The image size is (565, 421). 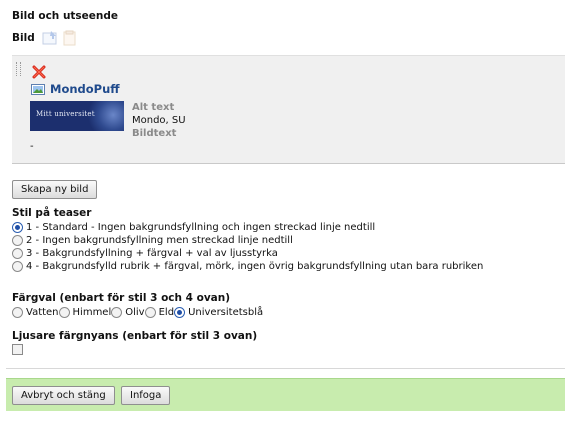 What do you see at coordinates (121, 298) in the screenshot?
I see `color-choice-title: Färgval (enbart för stil 3 och 4 ovan)` at bounding box center [121, 298].